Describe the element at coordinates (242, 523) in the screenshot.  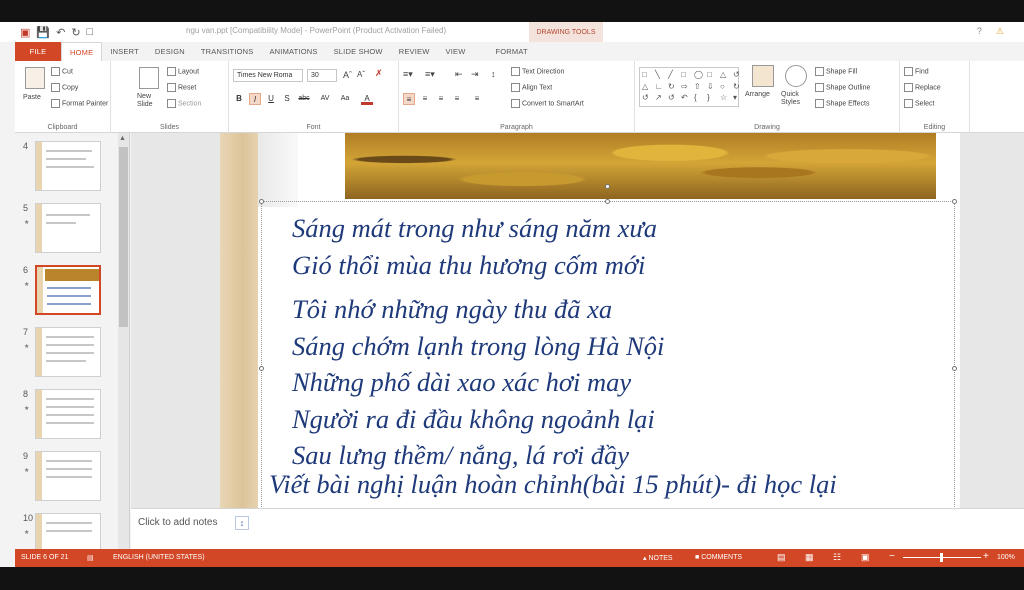
I see `notes-expand-icon: ↕` at that location.